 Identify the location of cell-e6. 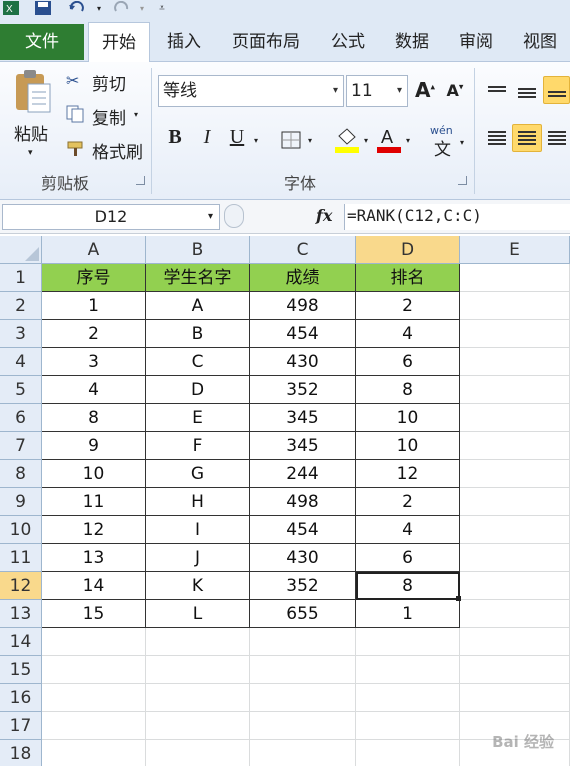
(515, 418).